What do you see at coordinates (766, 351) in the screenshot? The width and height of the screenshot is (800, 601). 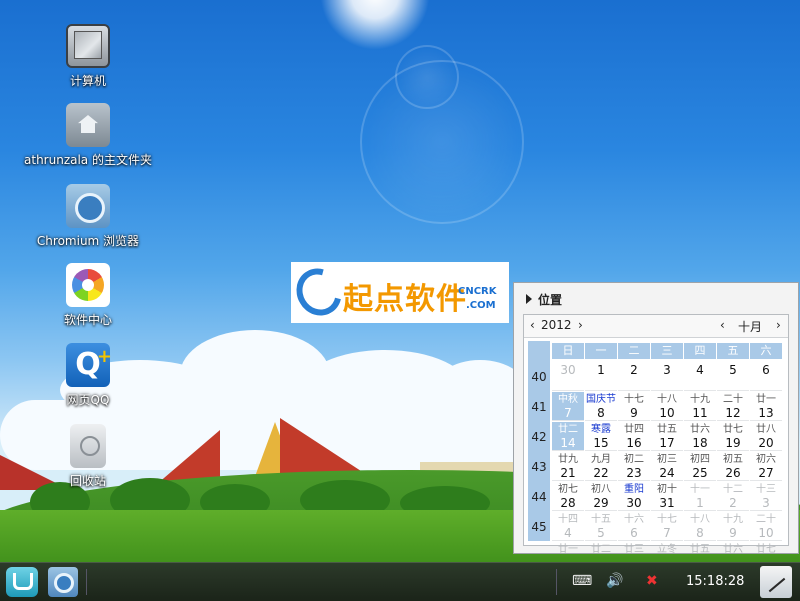 I see `weekday-header: 六` at bounding box center [766, 351].